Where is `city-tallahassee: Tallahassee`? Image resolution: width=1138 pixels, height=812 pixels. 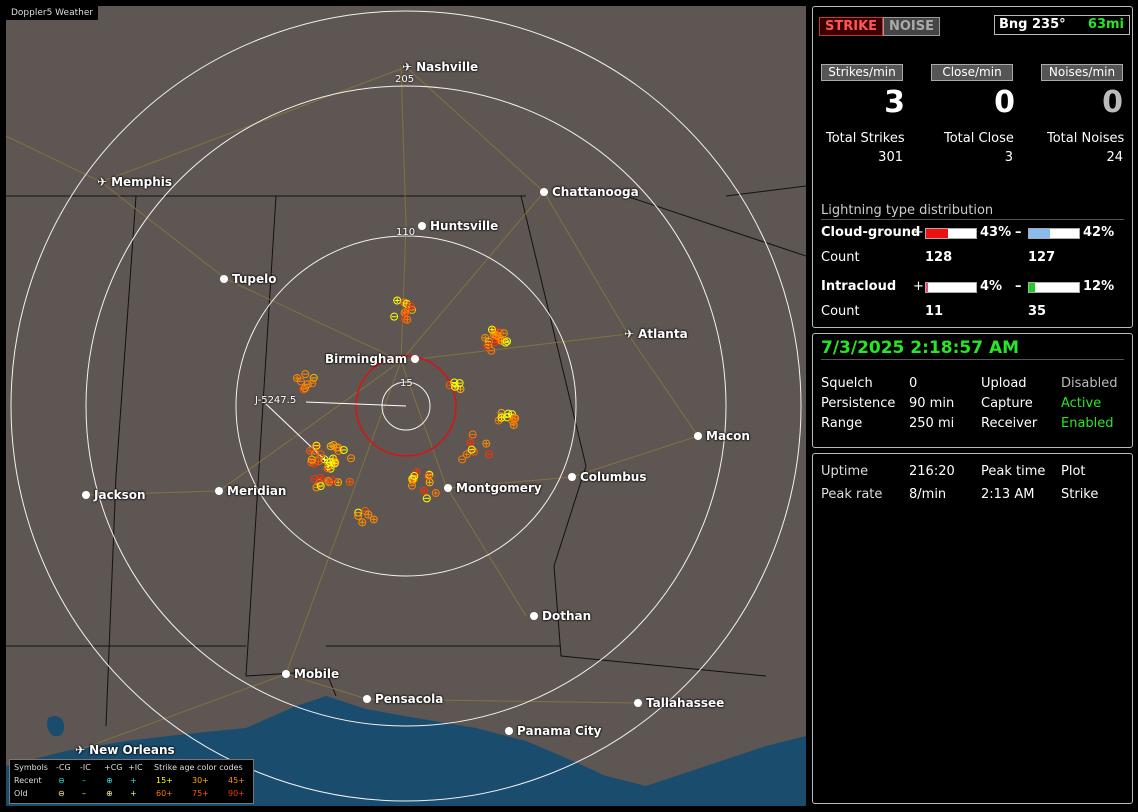
city-tallahassee: Tallahassee is located at coordinates (679, 703).